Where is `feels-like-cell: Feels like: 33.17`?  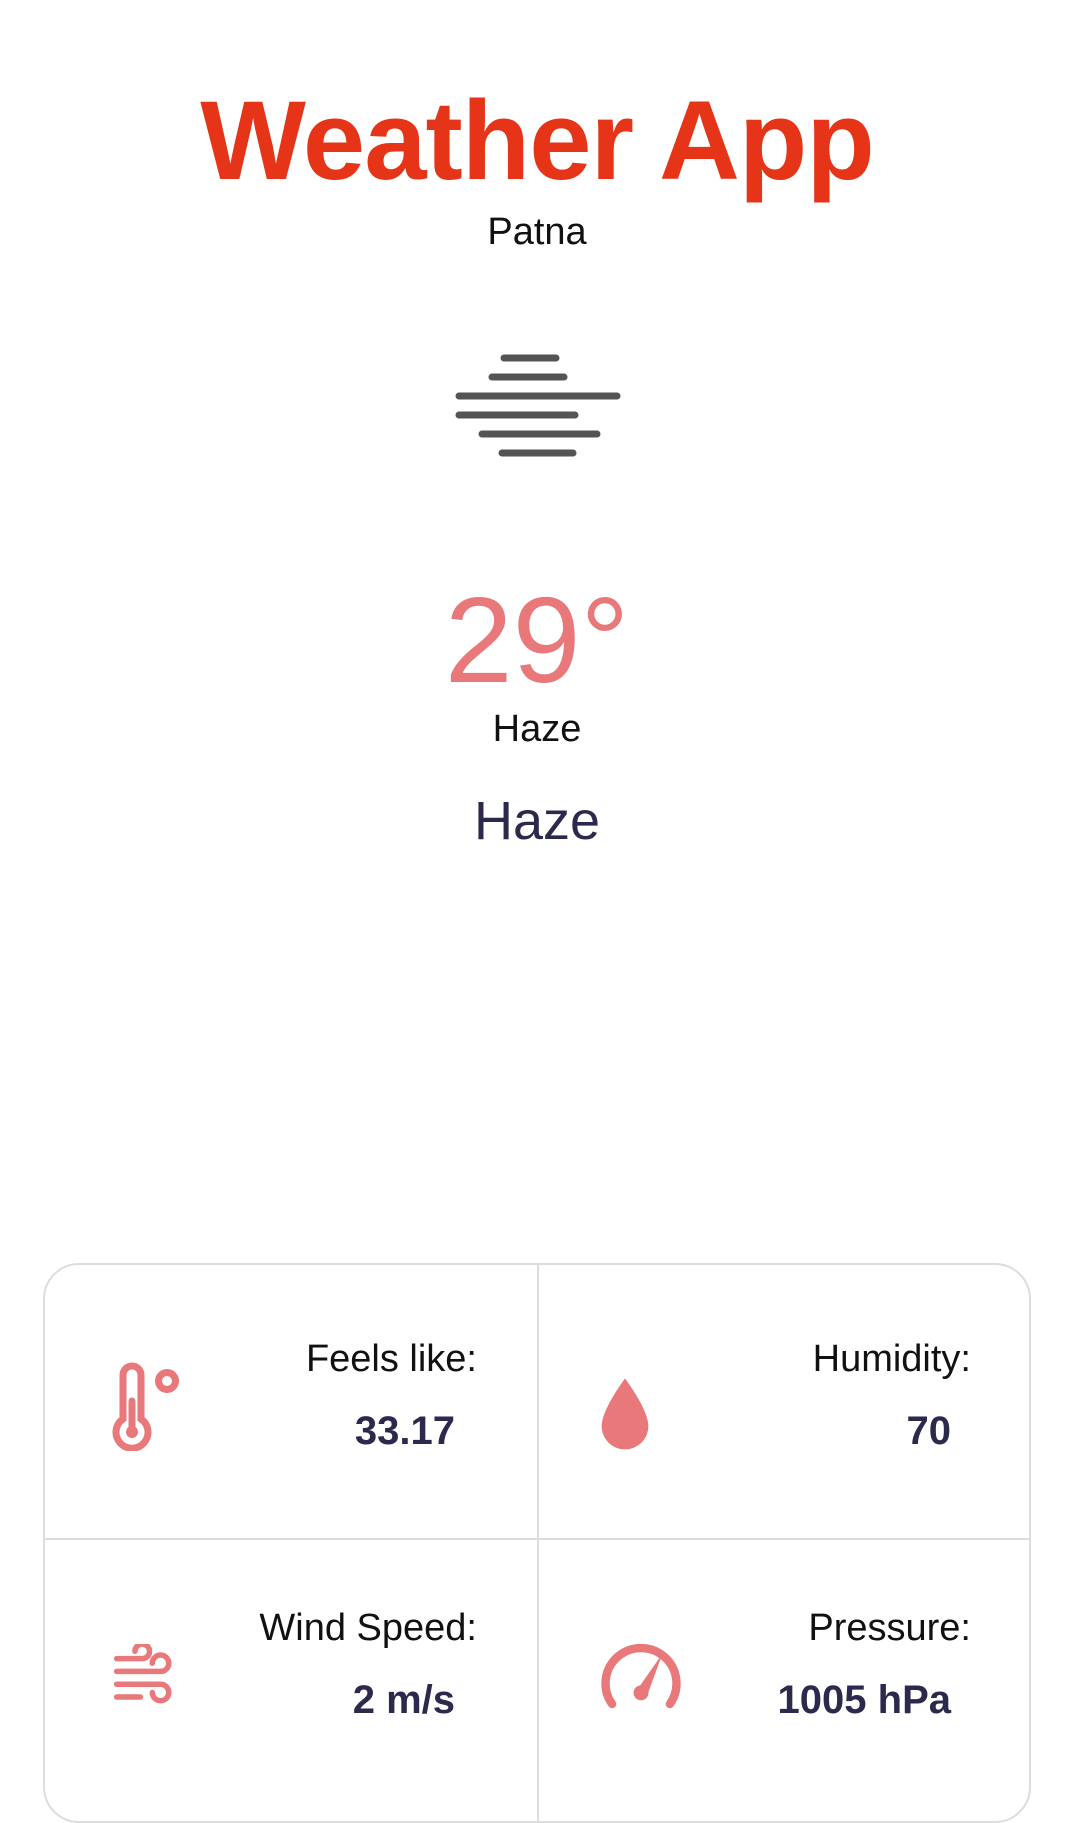
feels-like-cell: Feels like: 33.17 is located at coordinates (291, 1401).